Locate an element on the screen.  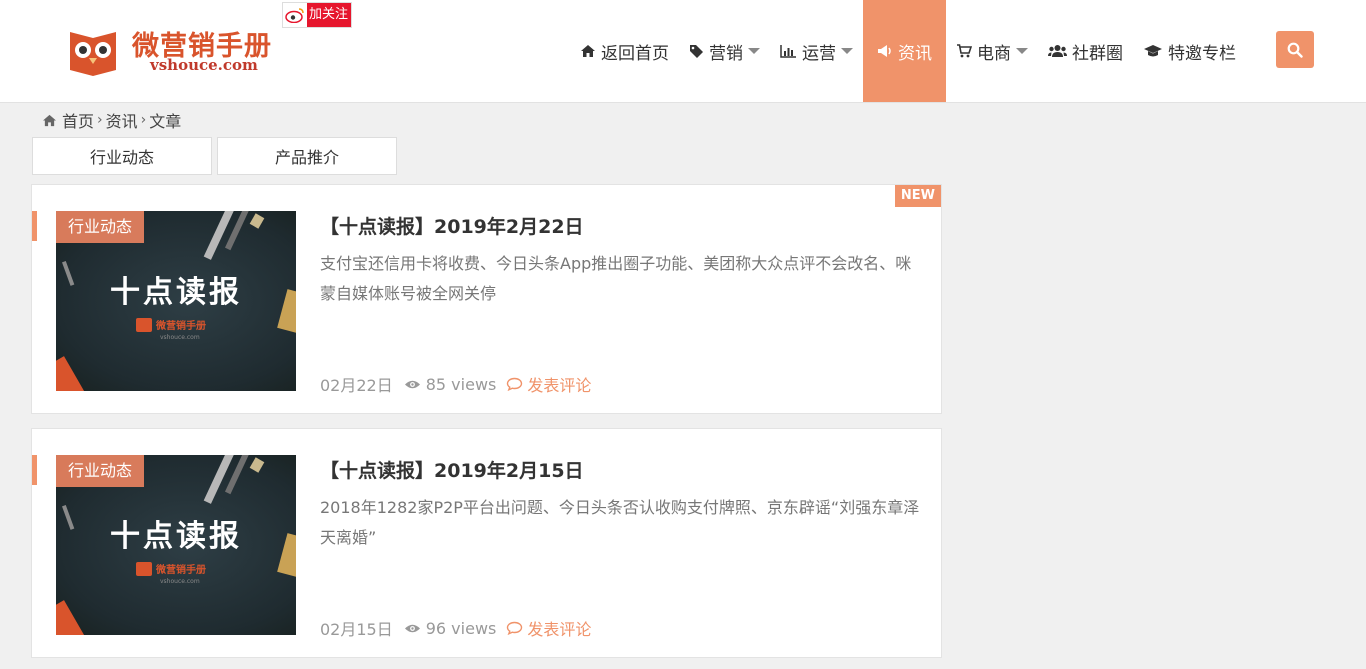
category-tab-industry: 行业动态 is located at coordinates (122, 156).